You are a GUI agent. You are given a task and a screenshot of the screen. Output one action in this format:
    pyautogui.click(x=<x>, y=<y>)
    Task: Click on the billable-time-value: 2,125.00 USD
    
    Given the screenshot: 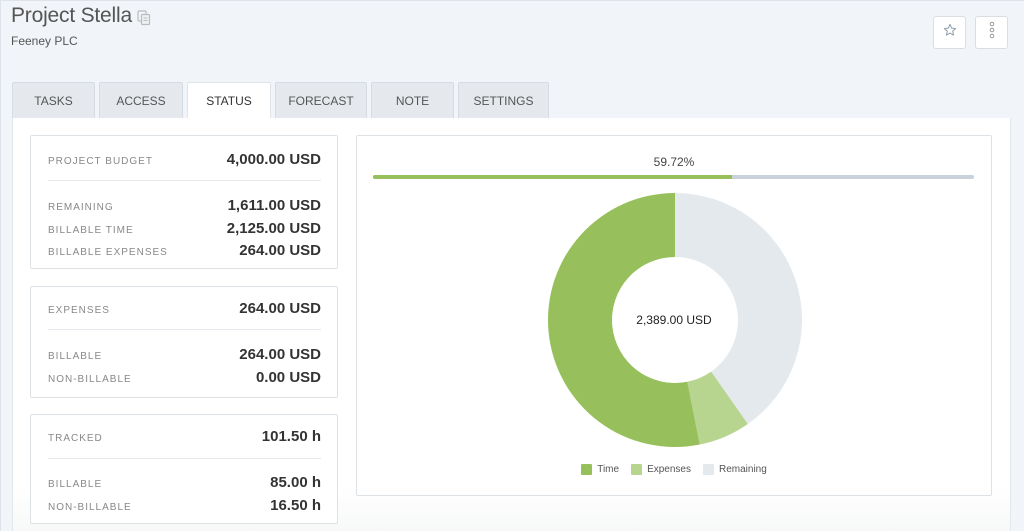 What is the action you would take?
    pyautogui.click(x=273, y=228)
    